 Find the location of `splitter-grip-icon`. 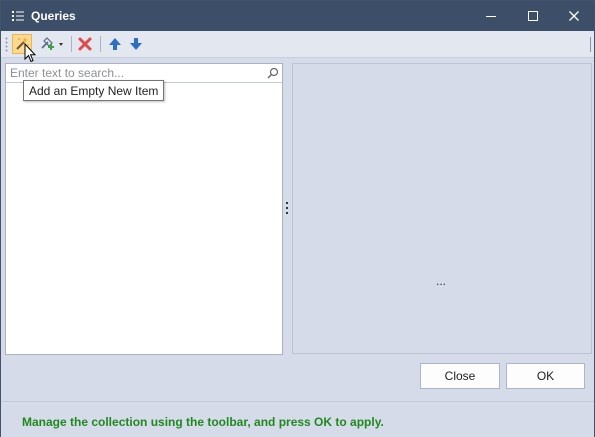

splitter-grip-icon is located at coordinates (287, 208).